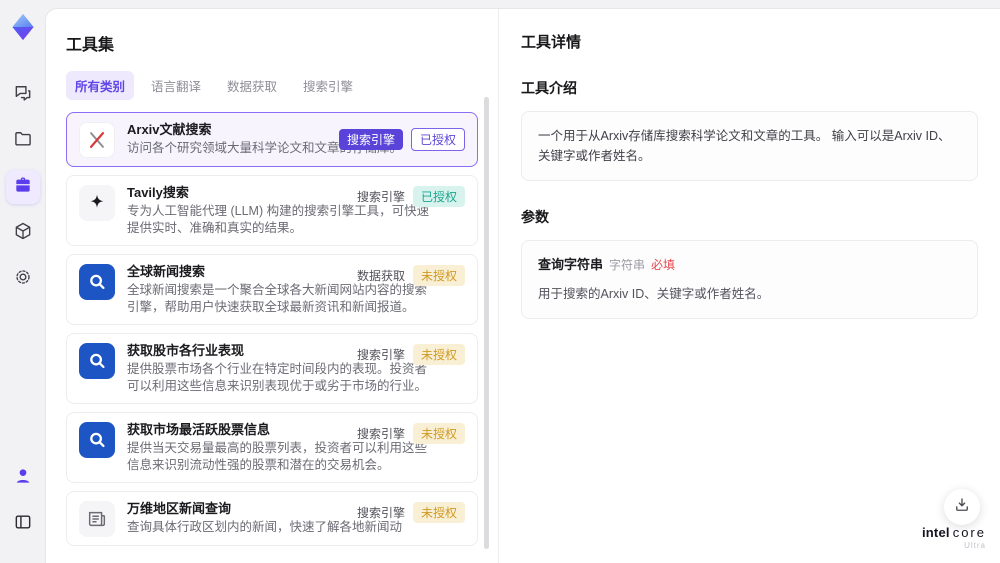 This screenshot has width=1000, height=563. I want to click on newspaper-icon, so click(97, 519).